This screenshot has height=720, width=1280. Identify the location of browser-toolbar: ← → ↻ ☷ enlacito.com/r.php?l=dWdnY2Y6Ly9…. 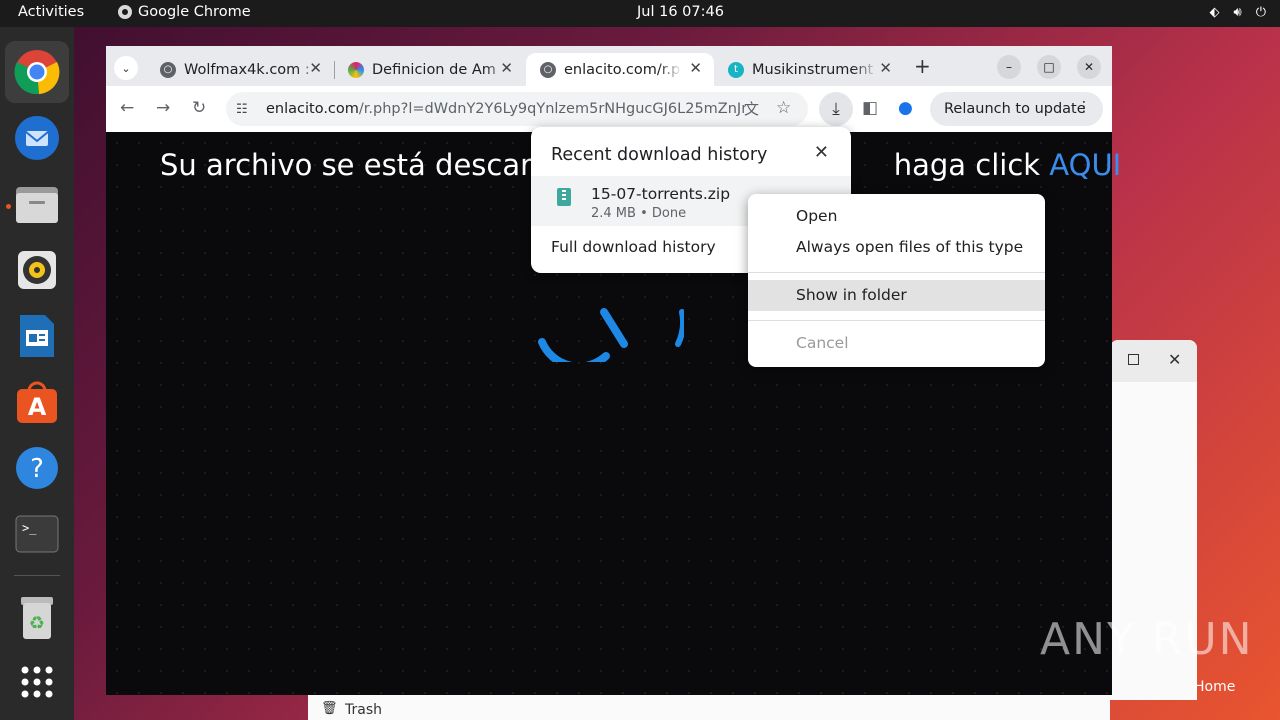
(609, 109).